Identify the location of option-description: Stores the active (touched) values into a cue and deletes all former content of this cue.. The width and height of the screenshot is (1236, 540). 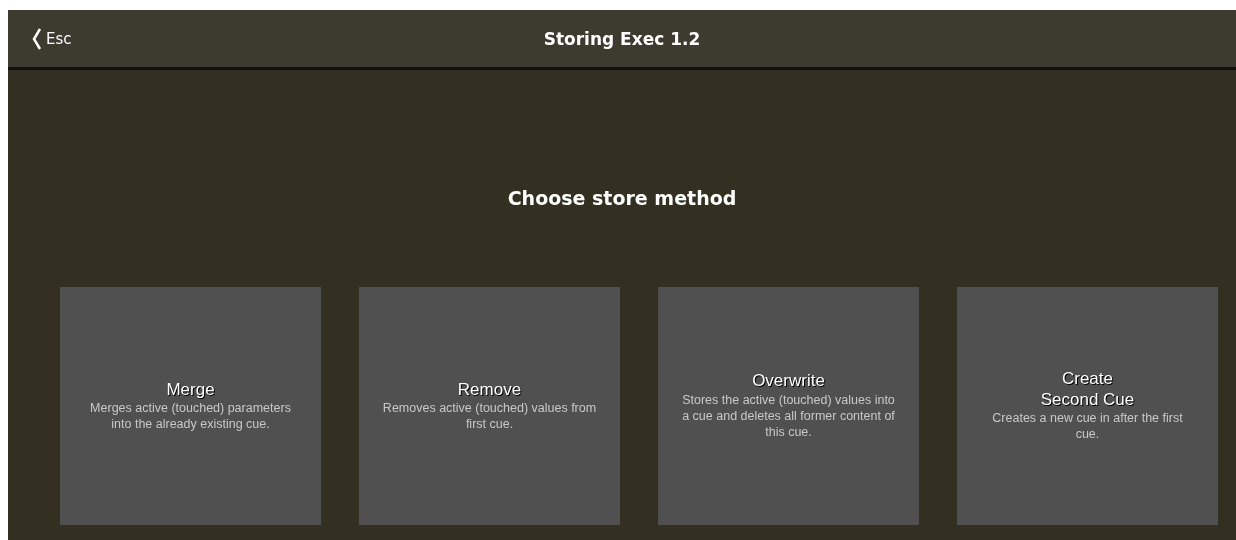
(788, 416).